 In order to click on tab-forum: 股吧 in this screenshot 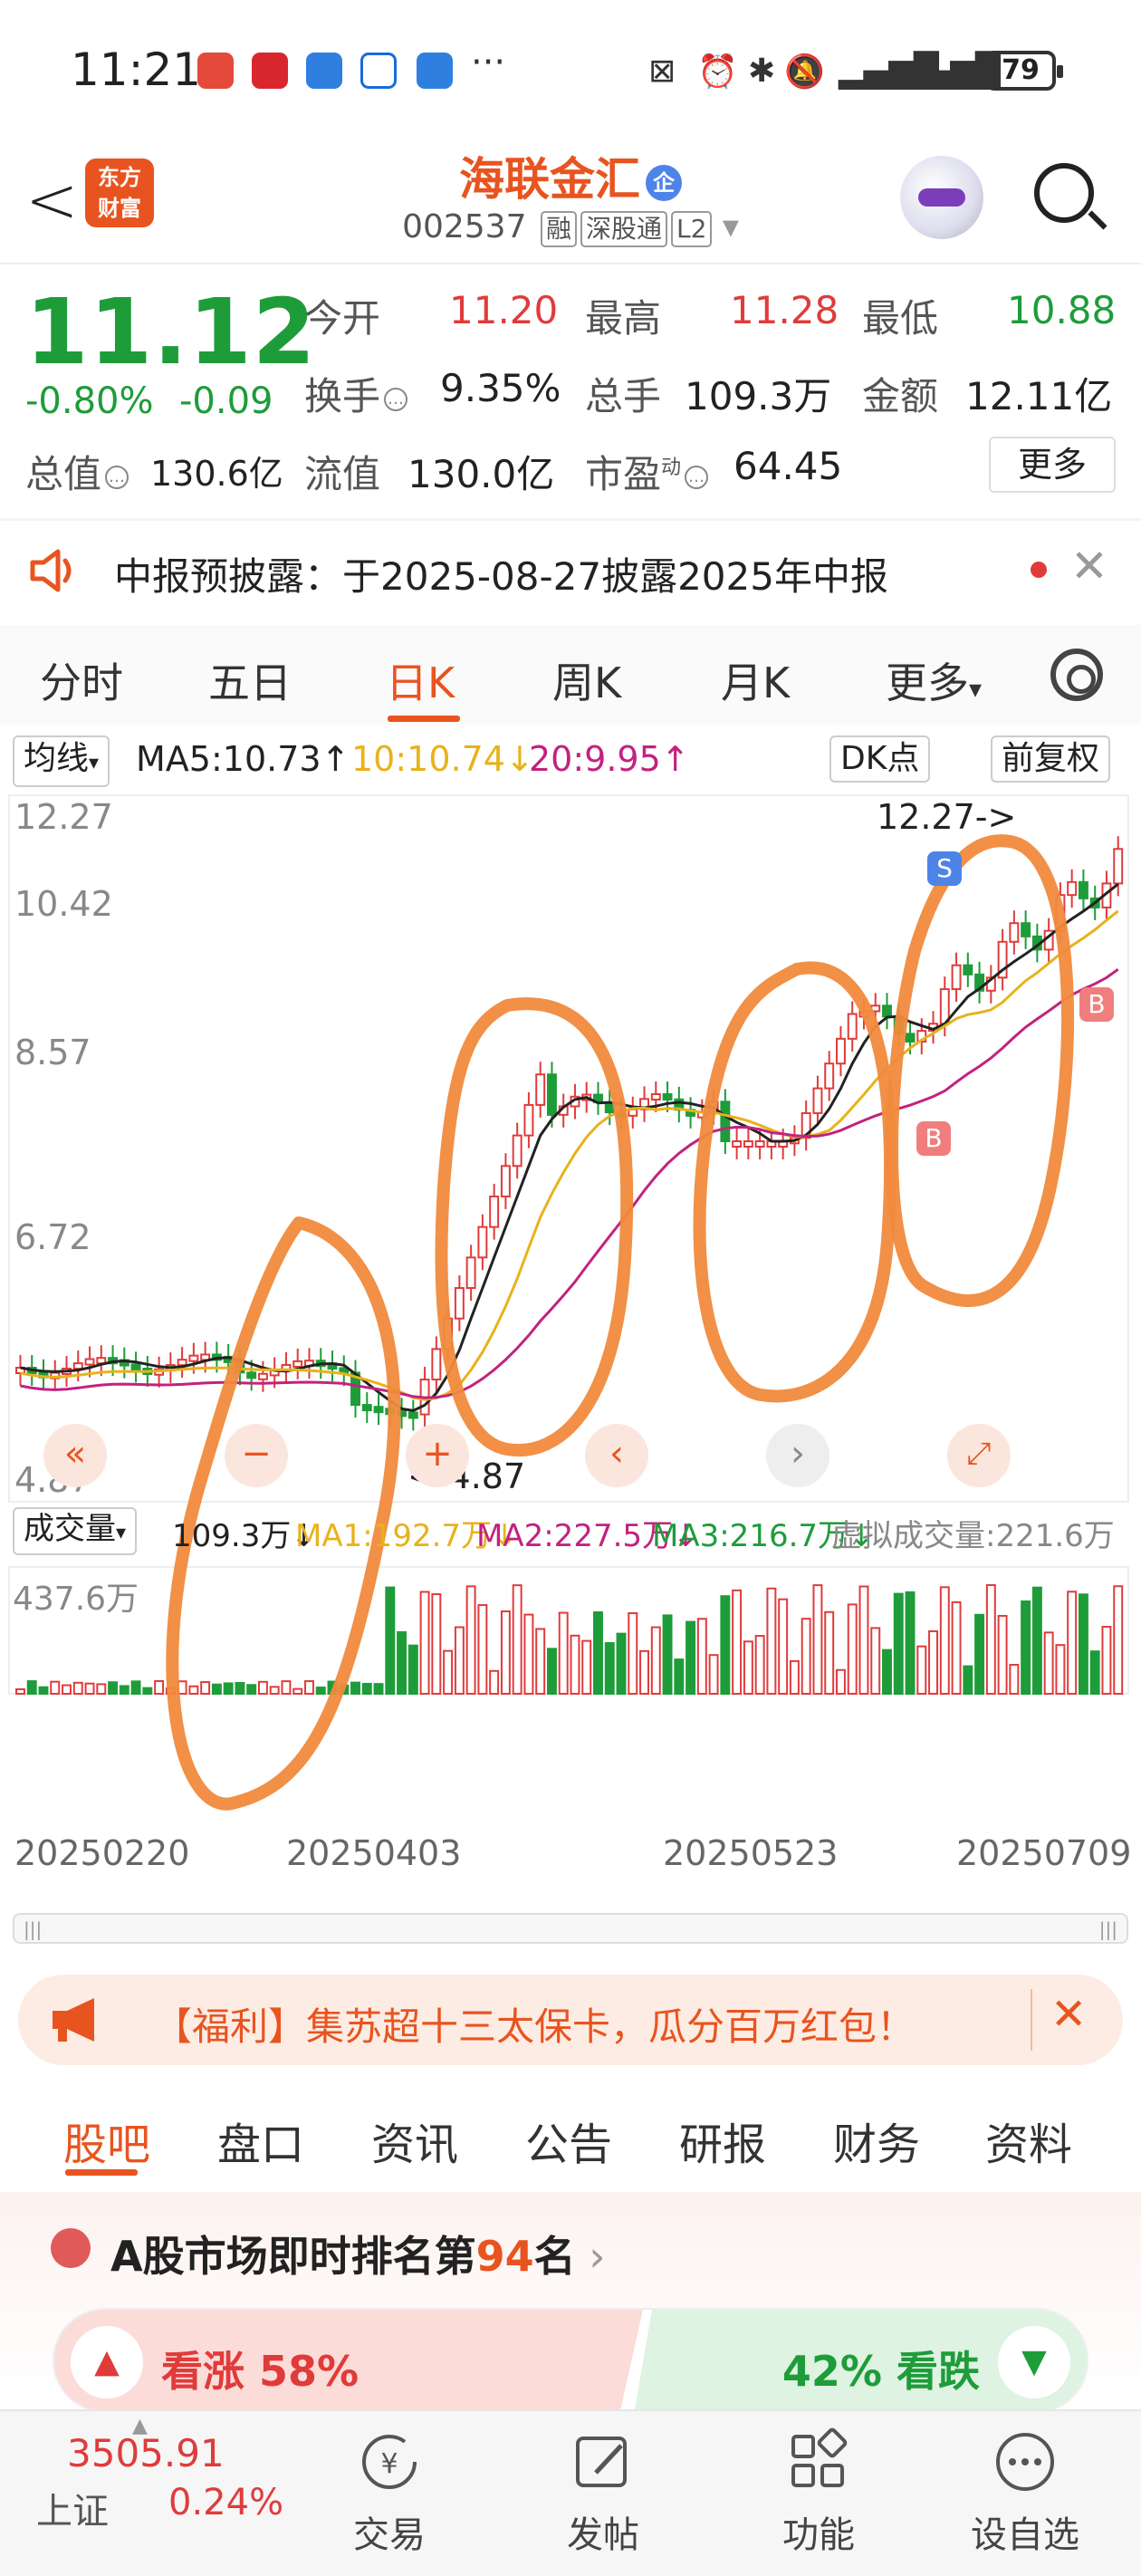, I will do `click(106, 2140)`.